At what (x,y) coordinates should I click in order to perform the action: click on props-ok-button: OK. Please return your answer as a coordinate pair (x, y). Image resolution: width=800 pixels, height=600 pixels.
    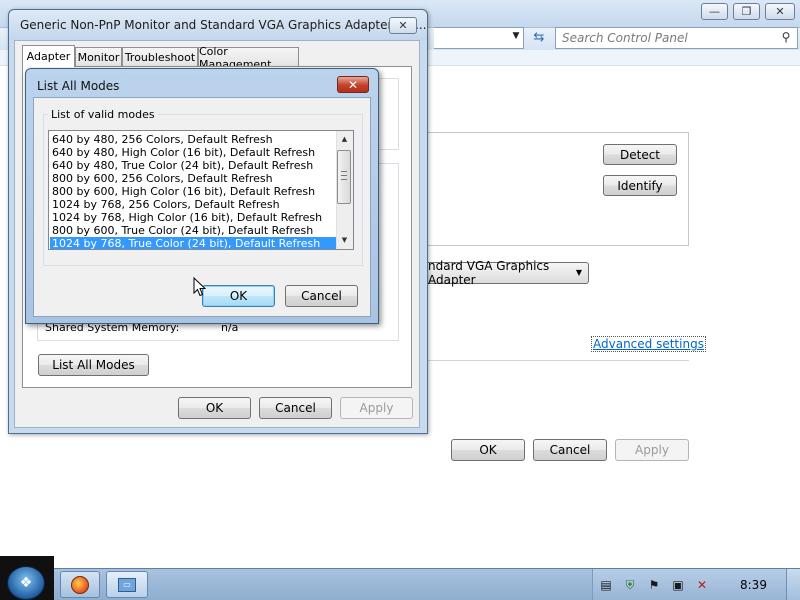
    Looking at the image, I should click on (214, 408).